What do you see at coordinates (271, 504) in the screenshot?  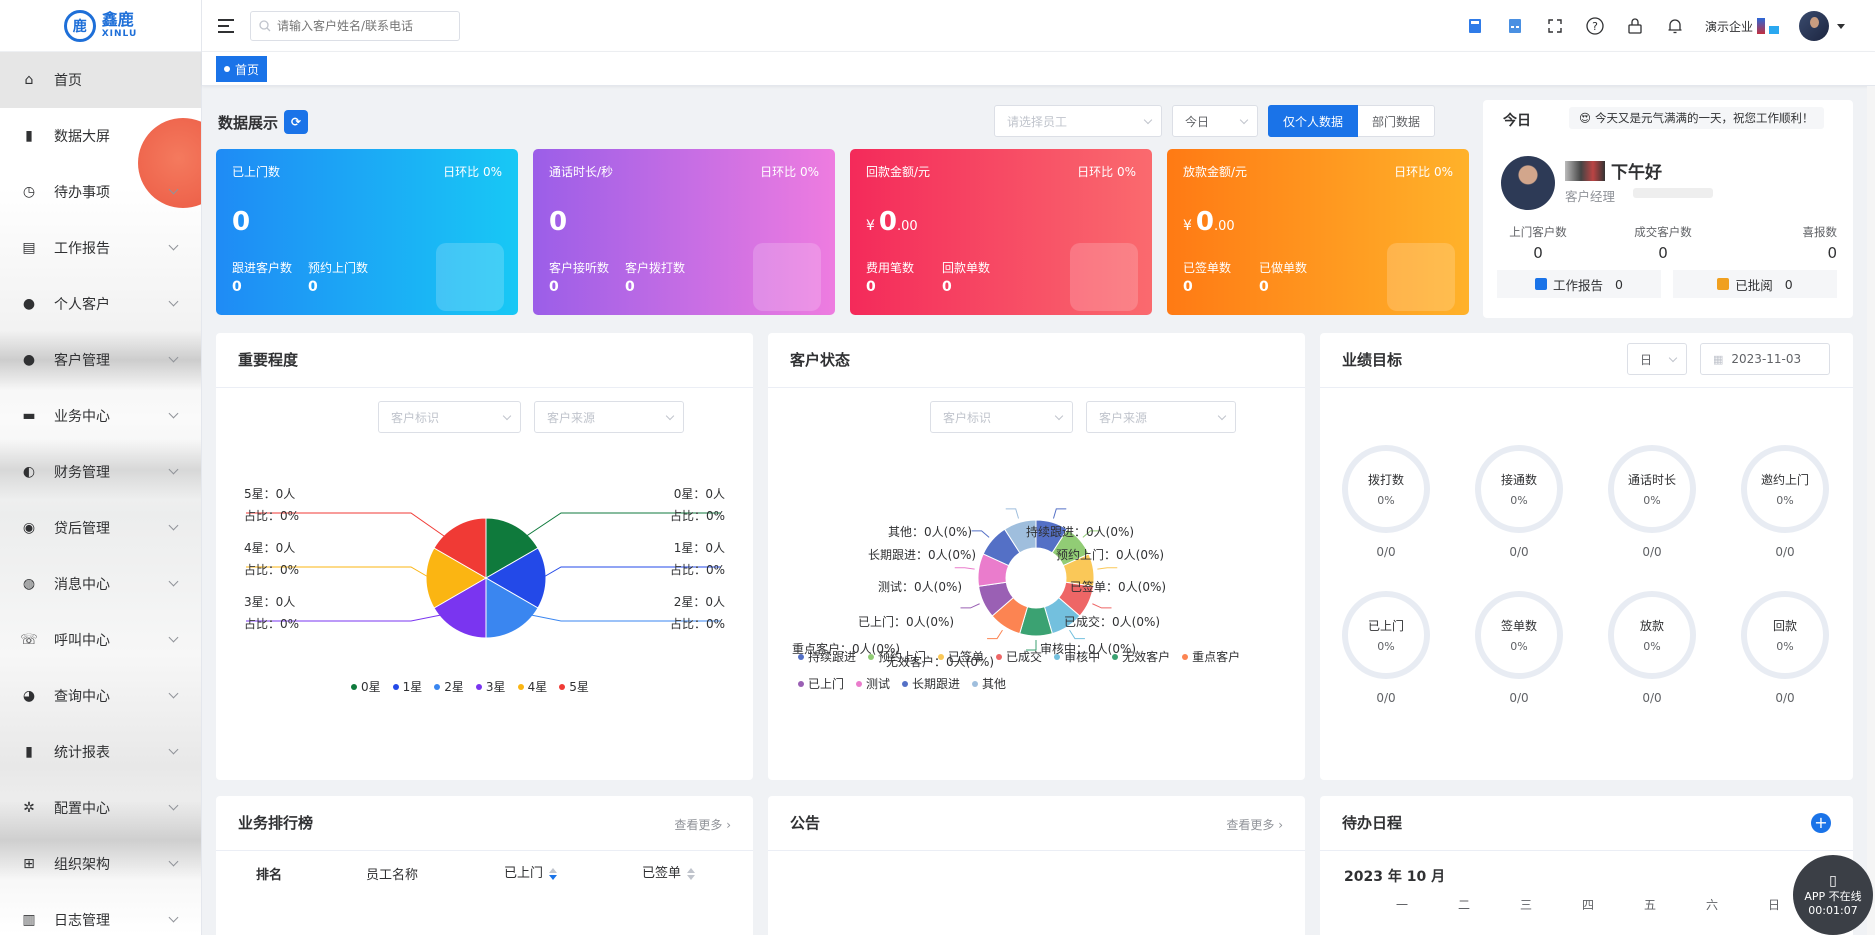 I see `pie-label: 5星：0人 占比：0%` at bounding box center [271, 504].